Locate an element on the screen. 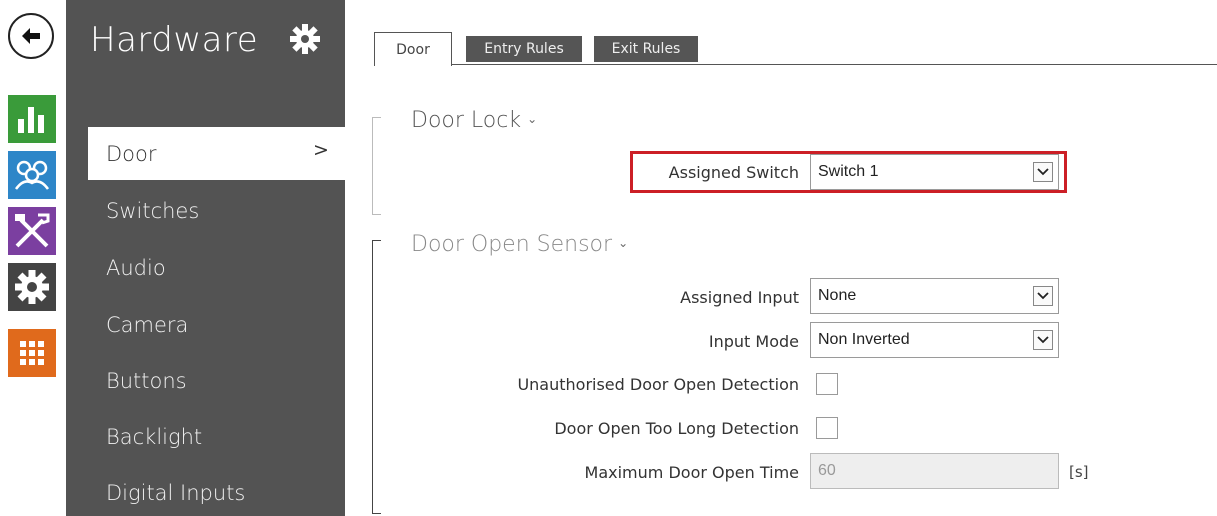  select-value: Non Inverted is located at coordinates (864, 339).